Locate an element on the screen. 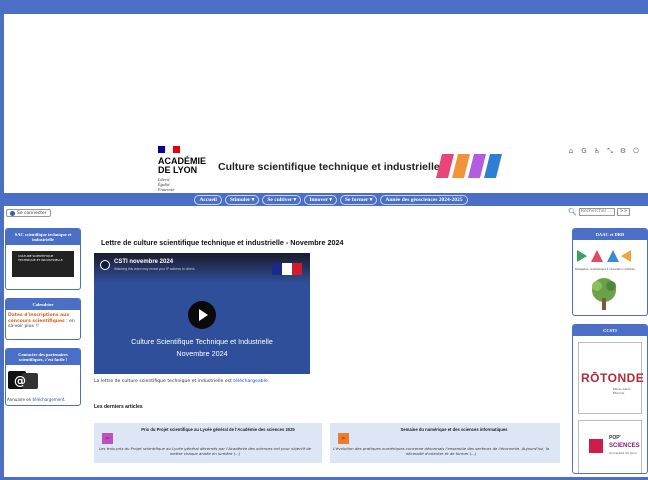  home-icon: ⌂ is located at coordinates (571, 151).